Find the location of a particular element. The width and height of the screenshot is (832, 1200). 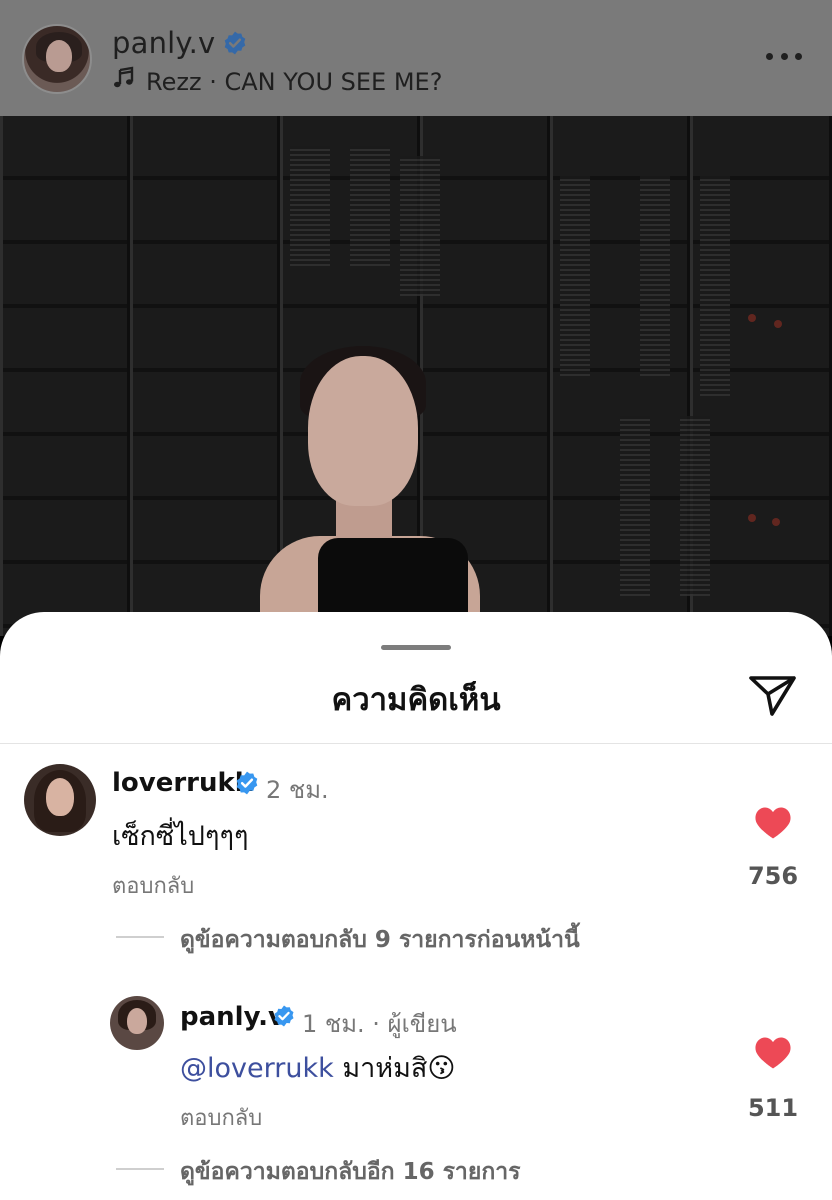

like-count: 511 is located at coordinates (773, 1108).